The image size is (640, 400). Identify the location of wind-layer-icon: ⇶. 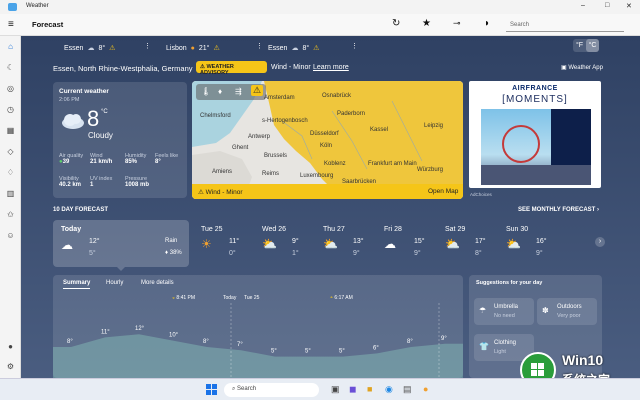
(238, 91).